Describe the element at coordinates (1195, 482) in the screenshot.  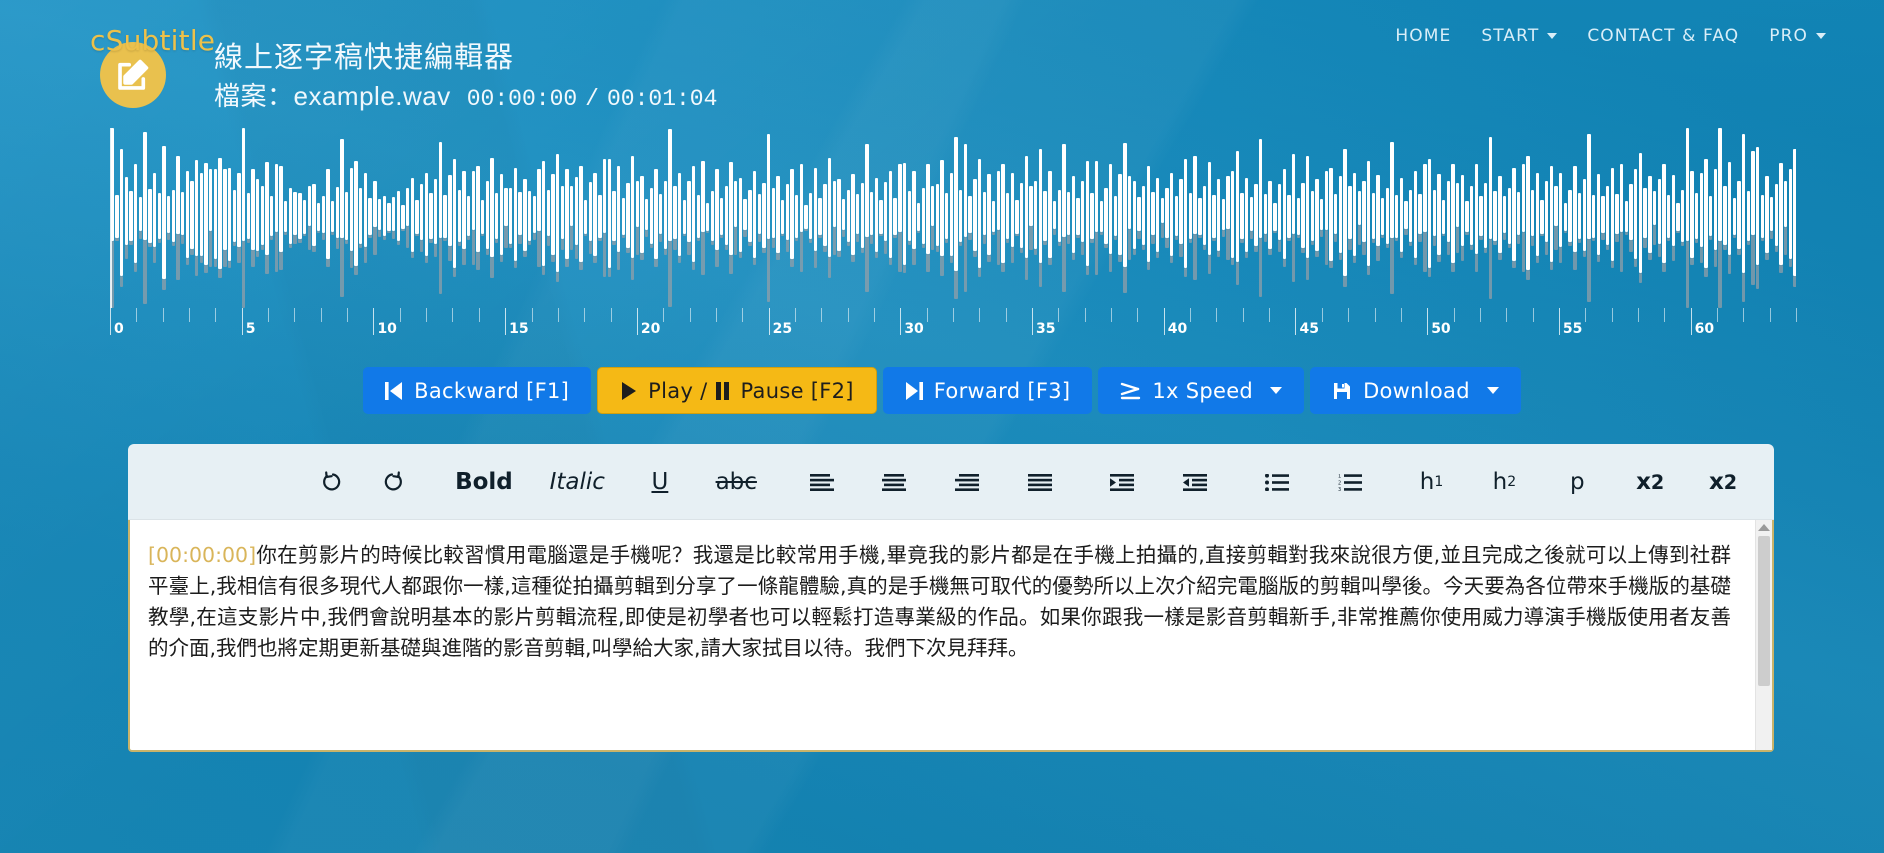
I see `outdent-button` at that location.